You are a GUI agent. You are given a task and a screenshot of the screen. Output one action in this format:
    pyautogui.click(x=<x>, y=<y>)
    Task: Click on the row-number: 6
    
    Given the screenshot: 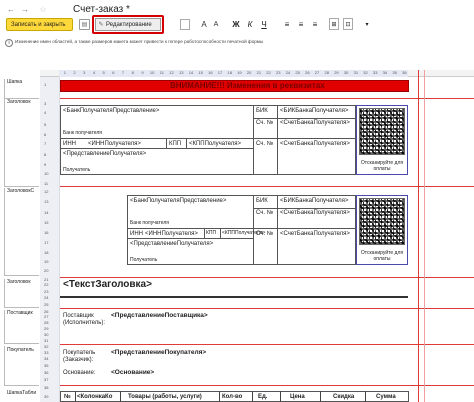 What is the action you would take?
    pyautogui.click(x=45, y=135)
    